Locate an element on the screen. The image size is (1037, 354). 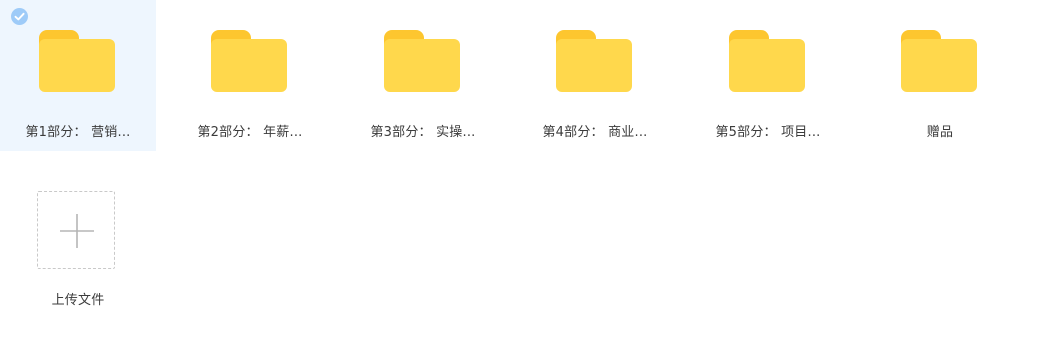
folder-name: 赠品 is located at coordinates (940, 132).